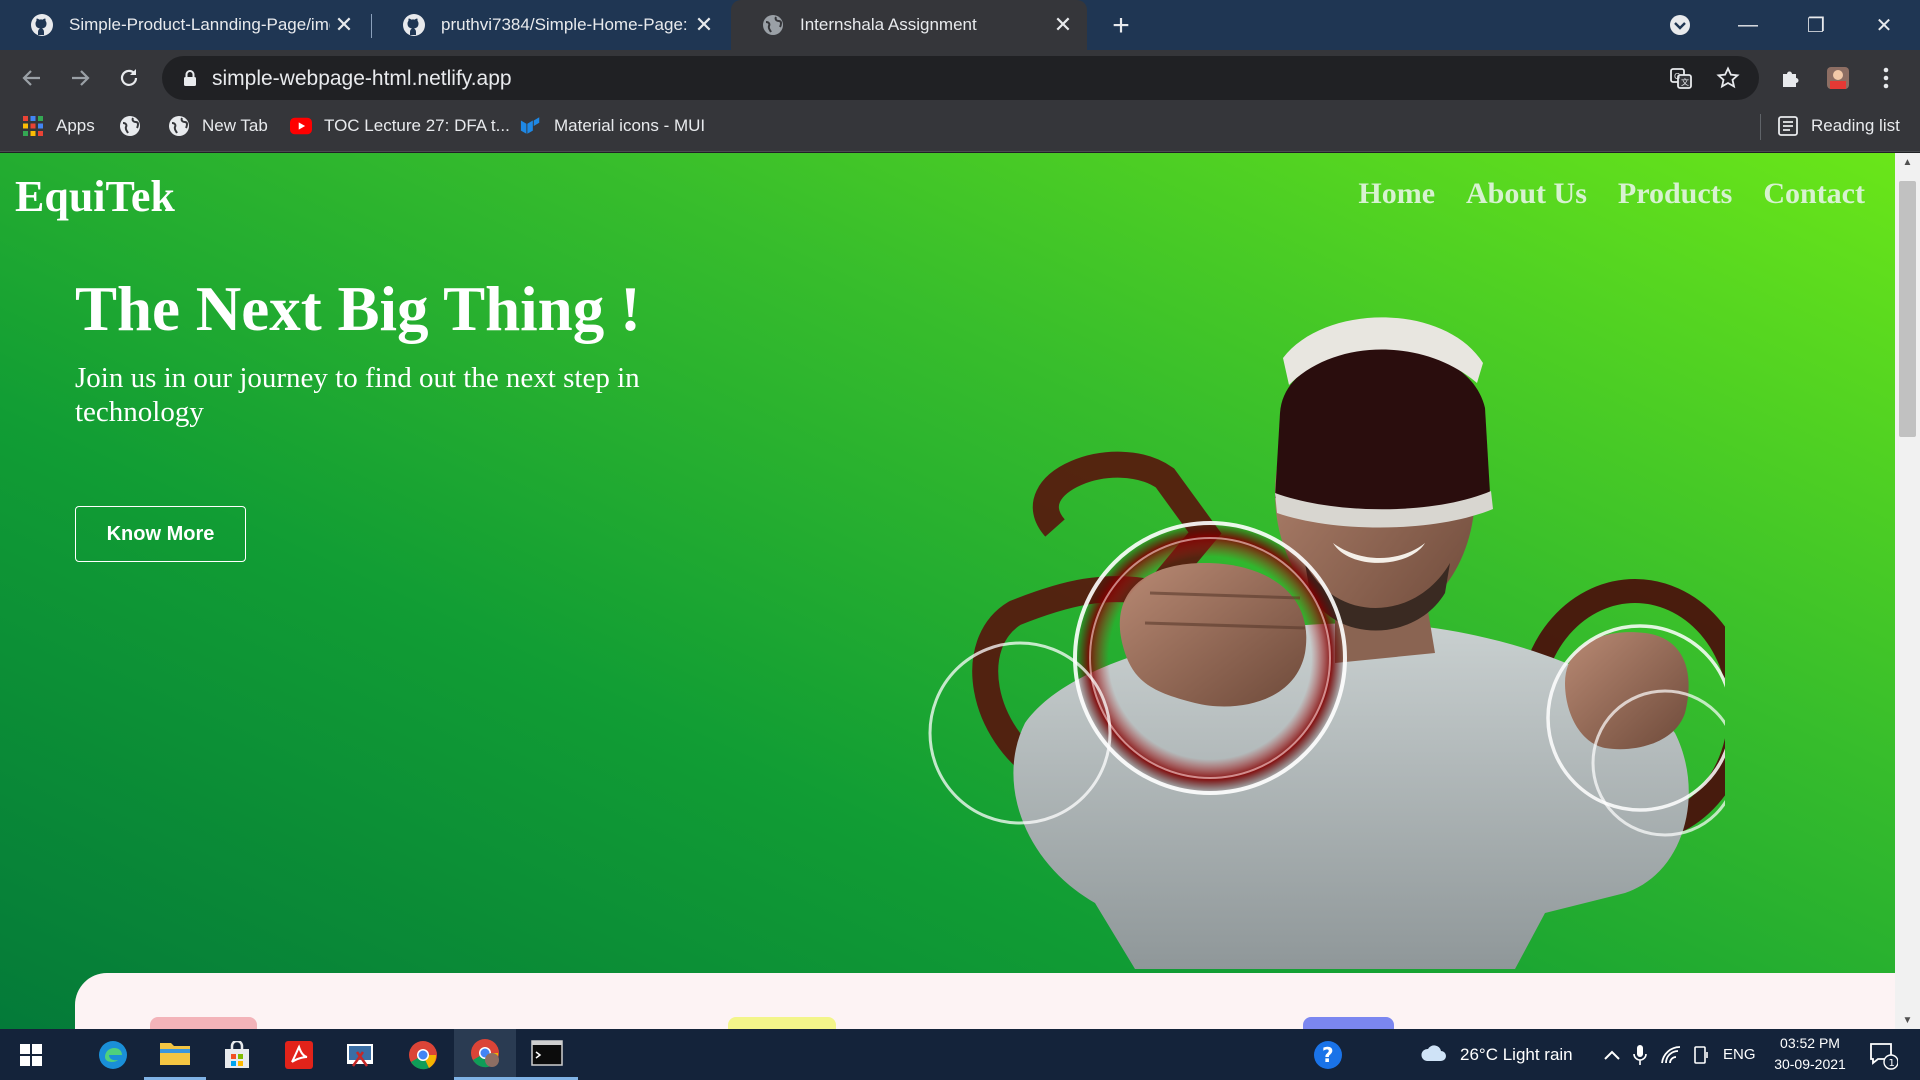 The image size is (1920, 1080). Describe the element at coordinates (1677, 76) in the screenshot. I see `svg-text: G` at that location.